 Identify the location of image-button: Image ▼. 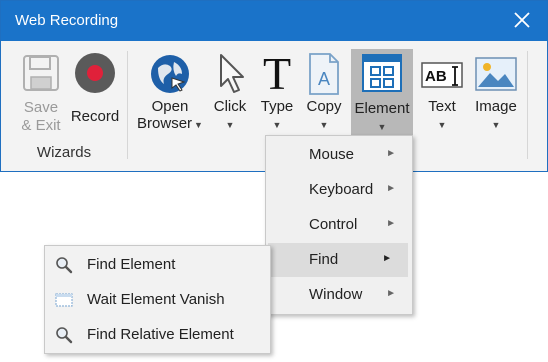
(496, 97).